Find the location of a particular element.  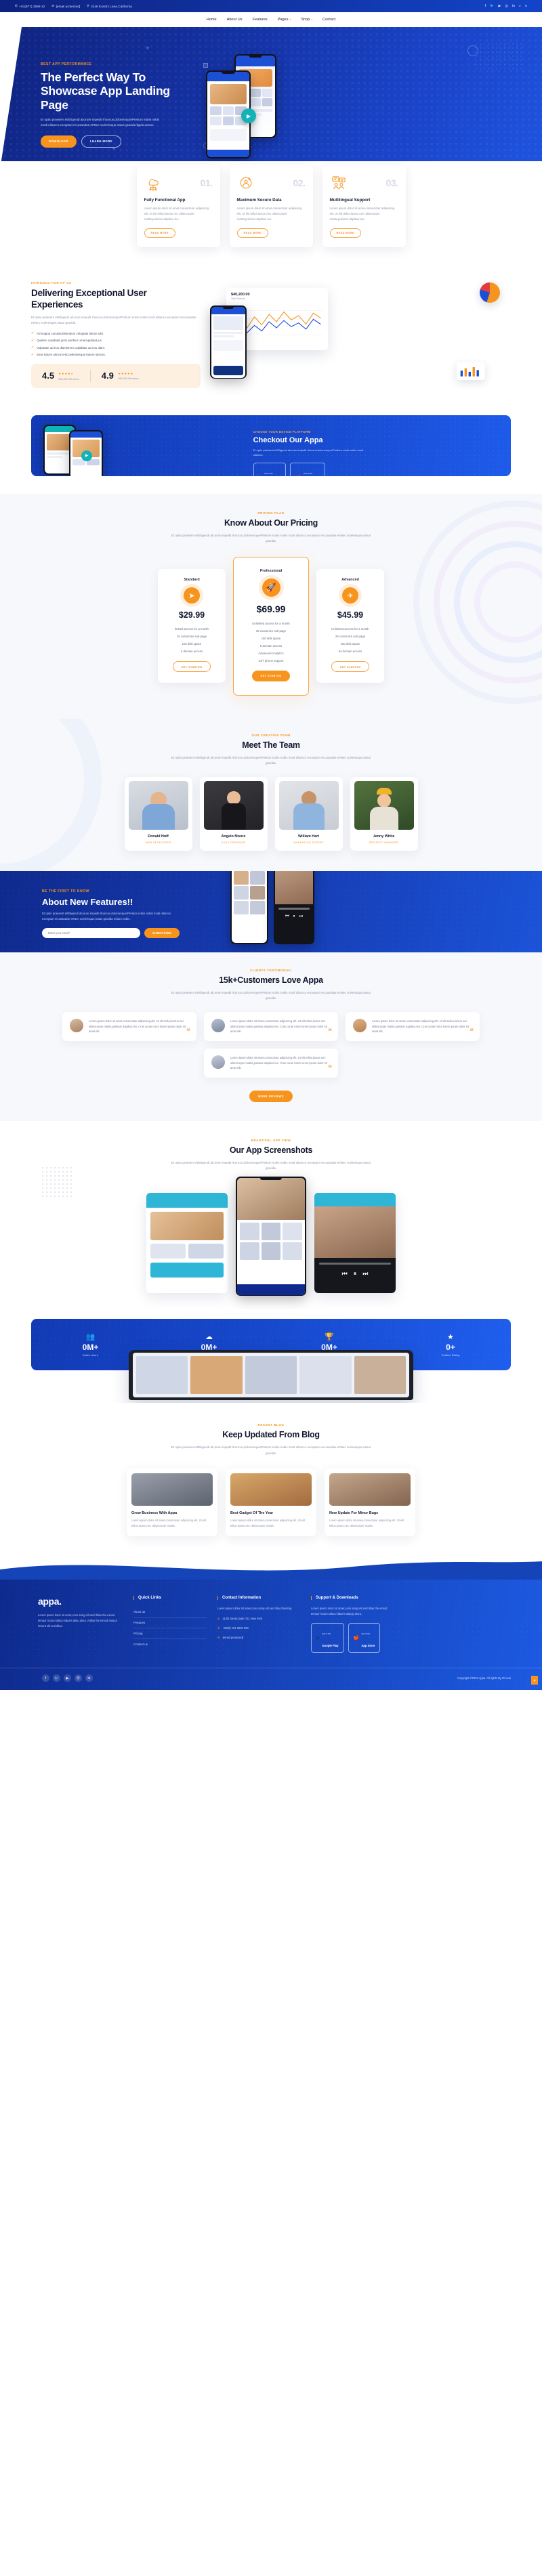

blog-eyebrow: RECENT BLOG is located at coordinates (271, 1425).